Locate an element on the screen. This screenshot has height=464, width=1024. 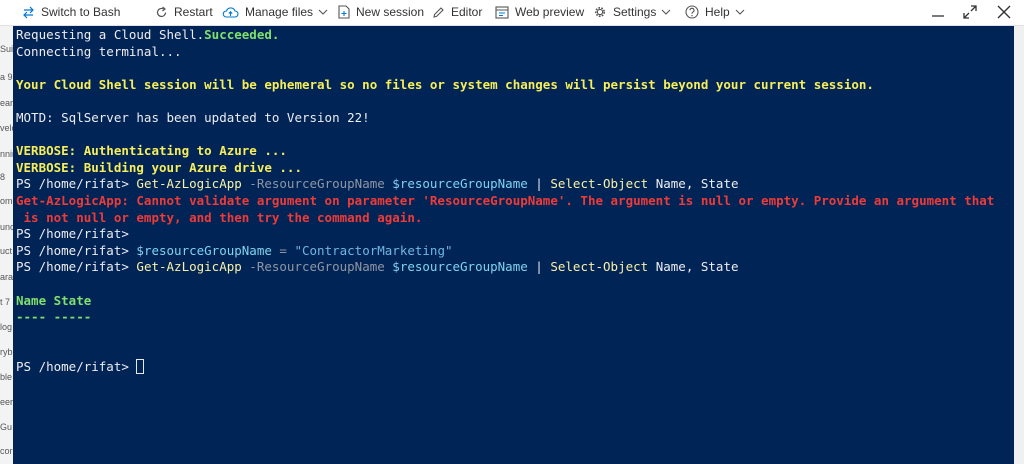
strip-fragment: cor is located at coordinates (6, 451).